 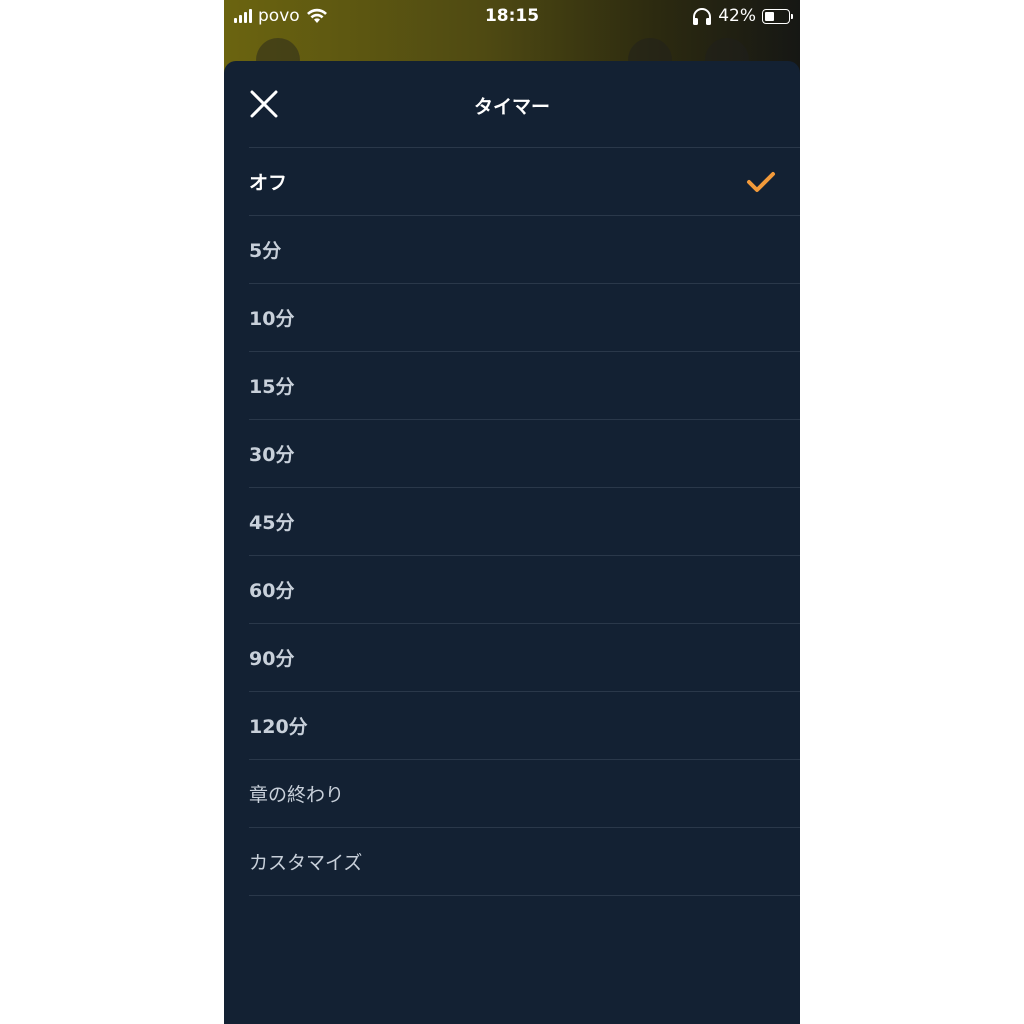 What do you see at coordinates (306, 863) in the screenshot?
I see `option-label: カスタマイズ` at bounding box center [306, 863].